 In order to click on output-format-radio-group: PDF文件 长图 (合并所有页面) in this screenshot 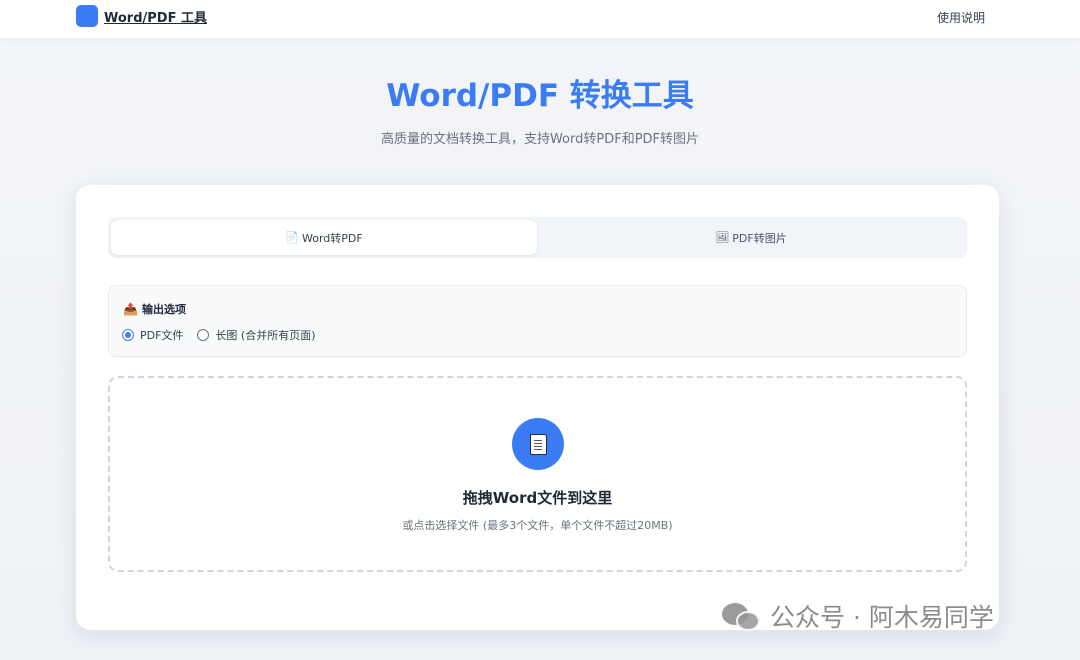, I will do `click(226, 335)`.